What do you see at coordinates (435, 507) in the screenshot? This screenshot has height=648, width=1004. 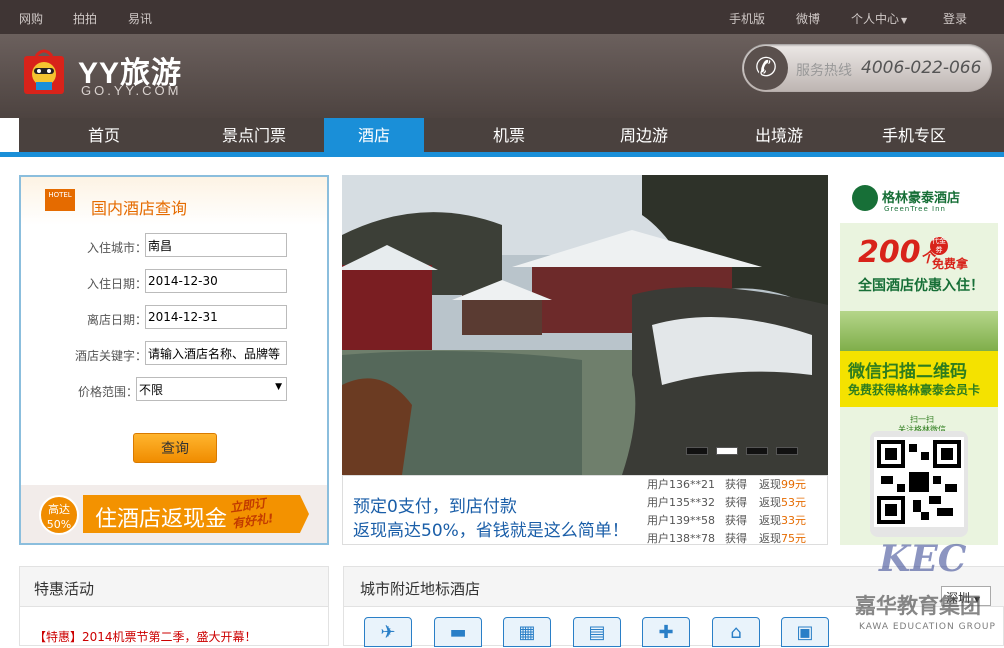 I see `promo-line1: 预定0支付，到店付款` at bounding box center [435, 507].